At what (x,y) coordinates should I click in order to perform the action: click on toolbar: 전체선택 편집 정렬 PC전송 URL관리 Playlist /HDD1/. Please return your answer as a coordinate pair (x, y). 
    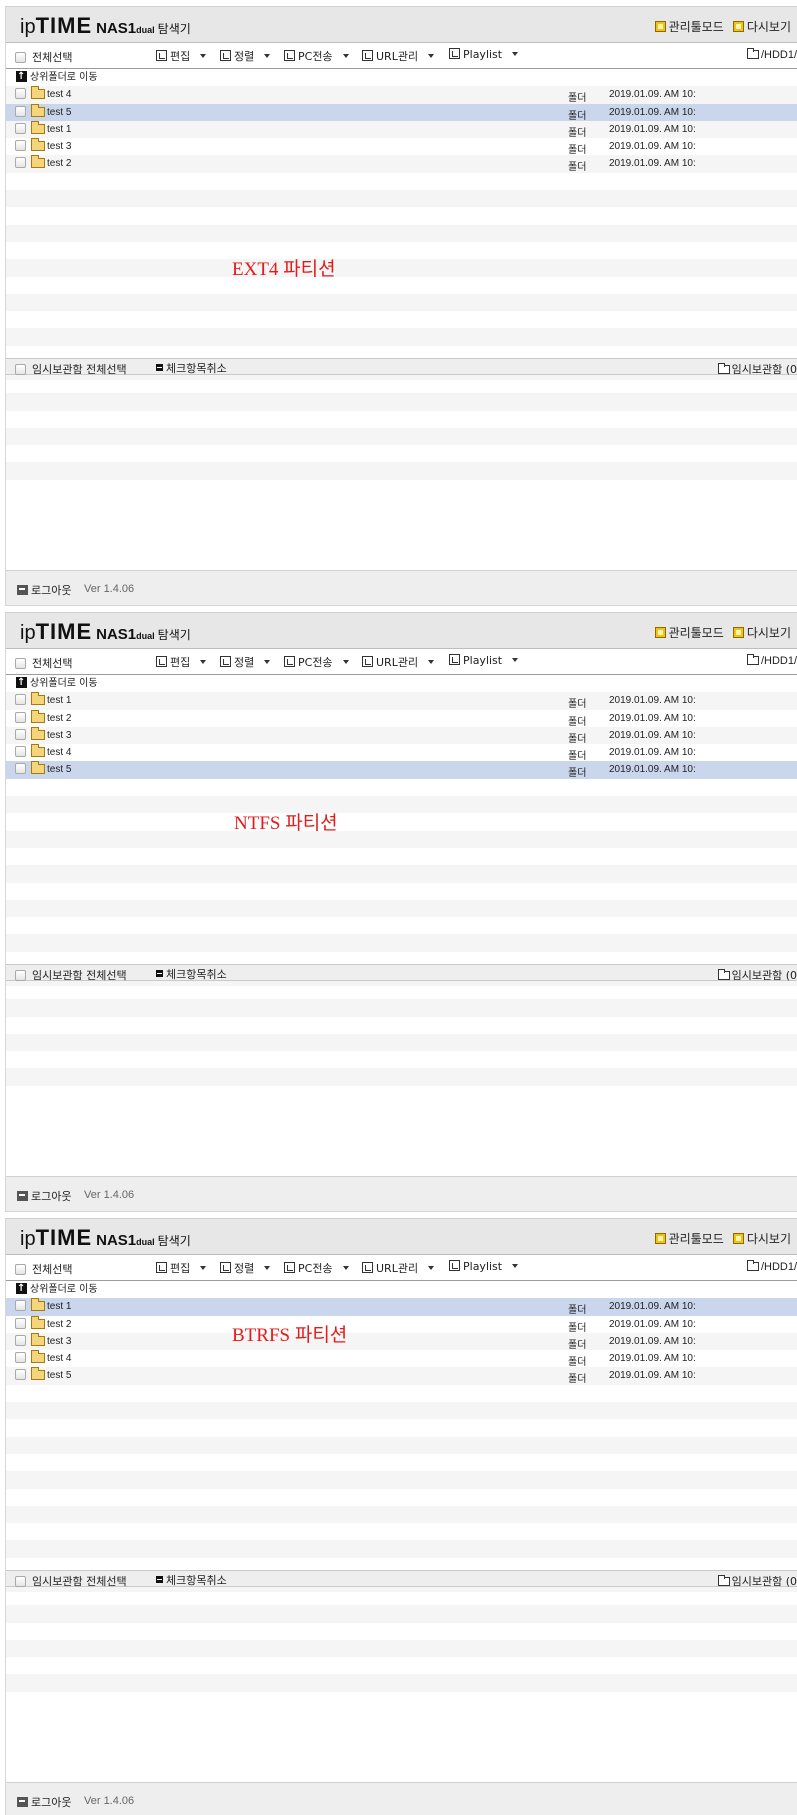
    Looking at the image, I should click on (401, 56).